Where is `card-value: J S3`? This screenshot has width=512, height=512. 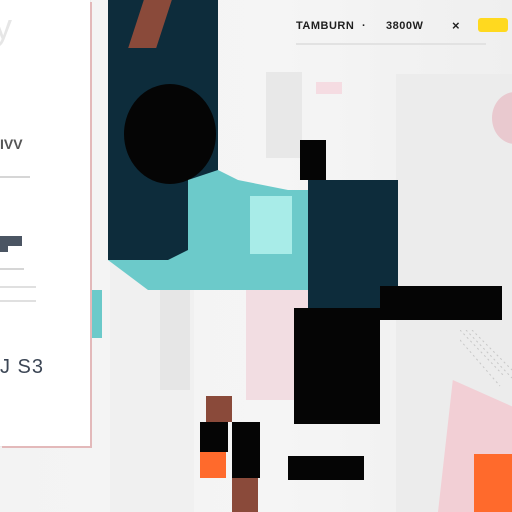
card-value: J S3 is located at coordinates (22, 367).